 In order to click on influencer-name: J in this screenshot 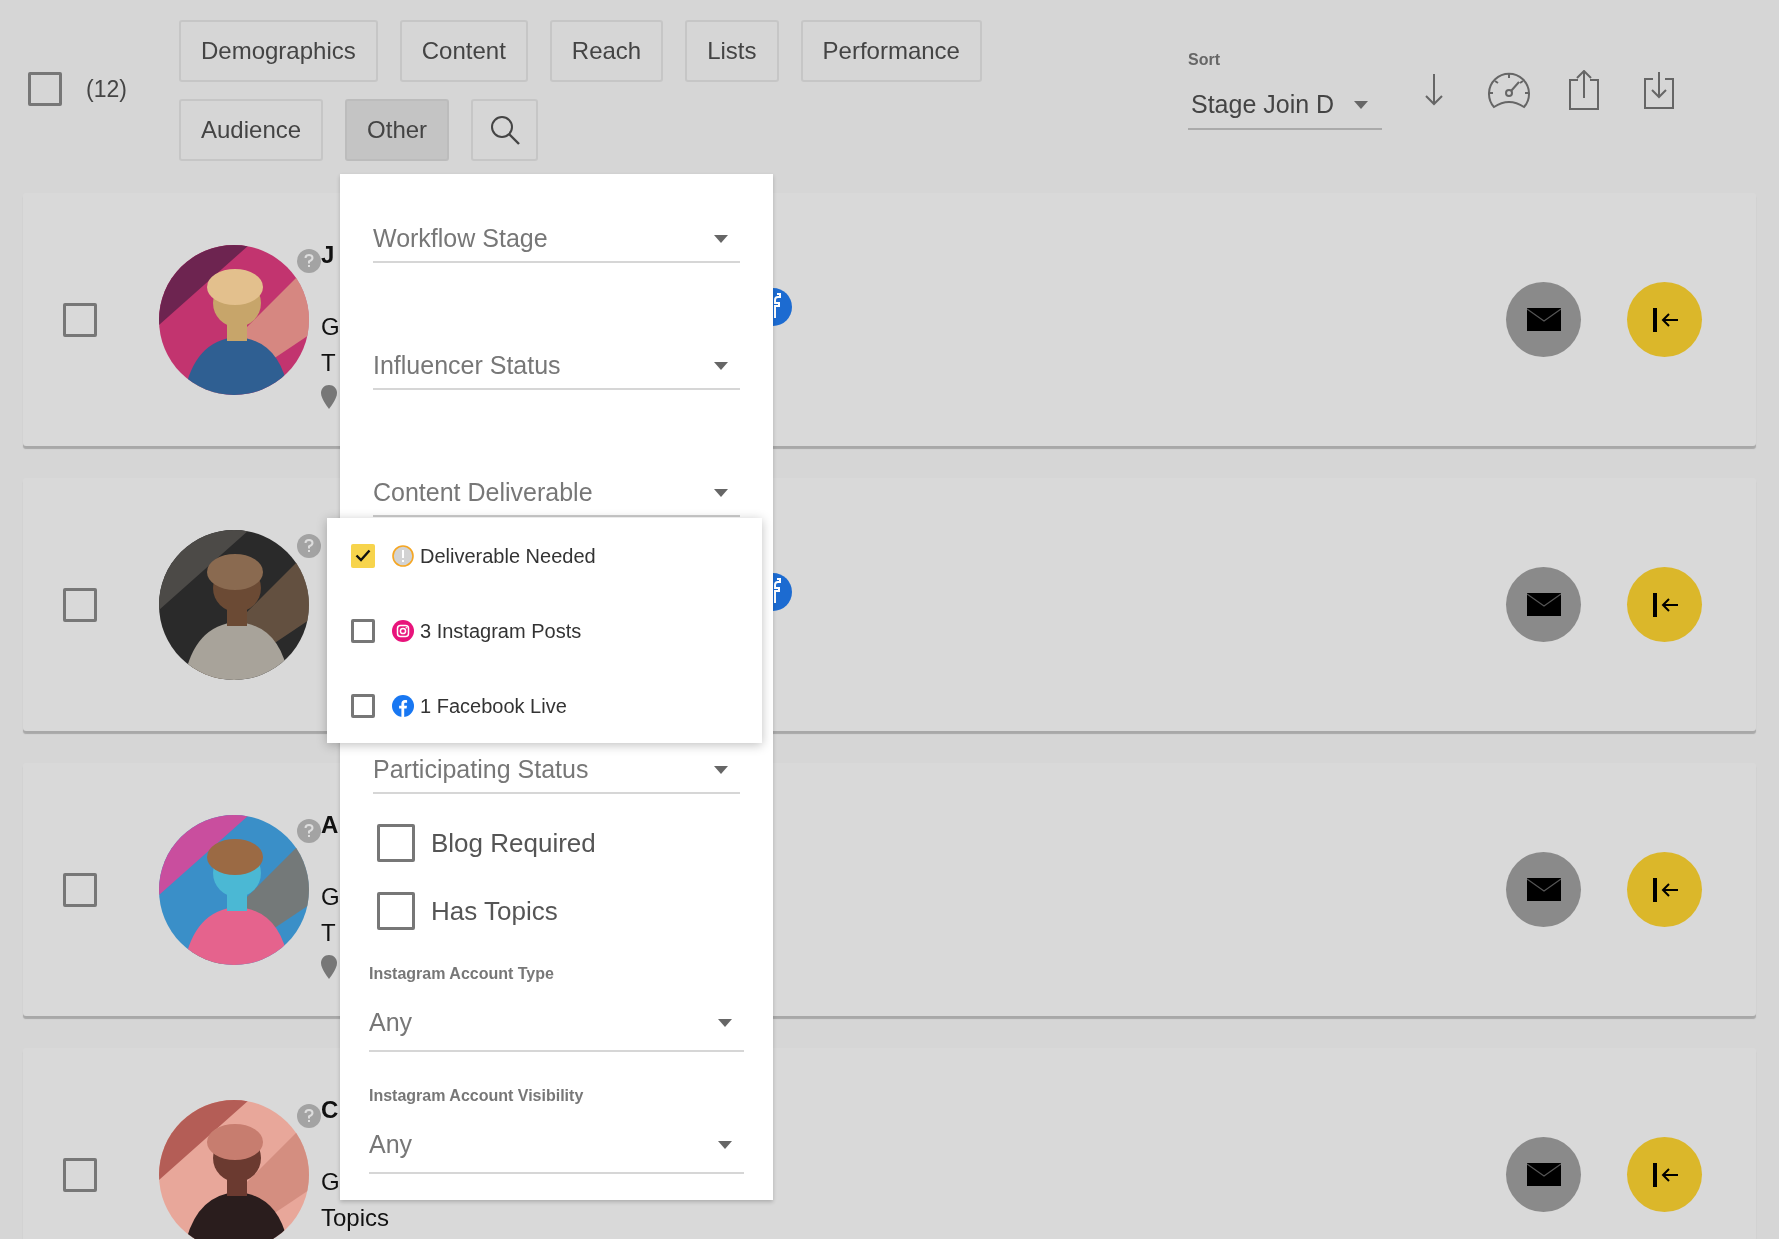, I will do `click(328, 255)`.